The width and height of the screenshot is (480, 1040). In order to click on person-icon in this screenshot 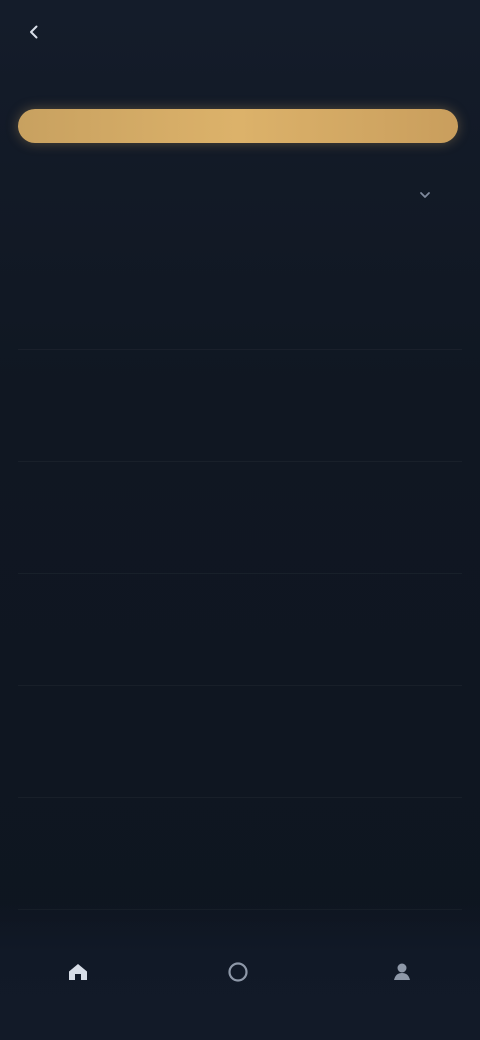, I will do `click(402, 972)`.